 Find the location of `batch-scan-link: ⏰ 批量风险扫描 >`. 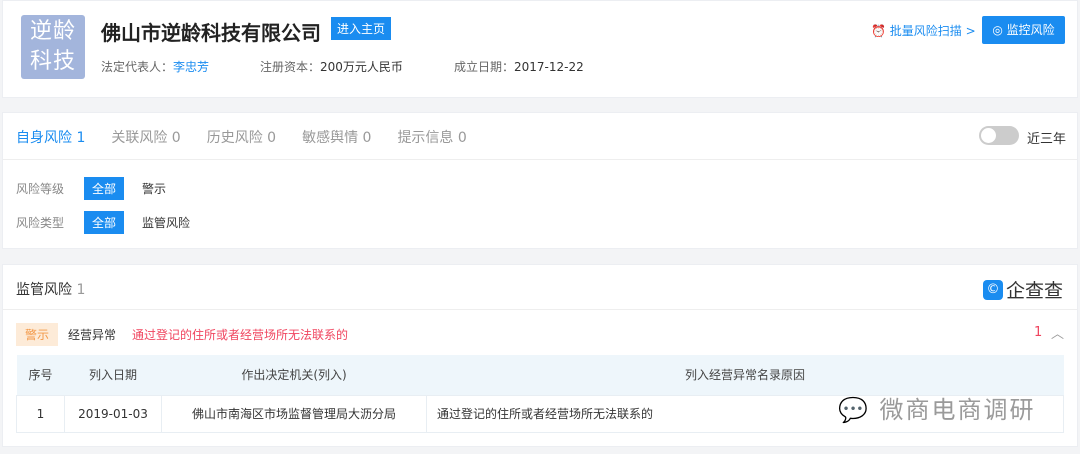

batch-scan-link: ⏰ 批量风险扫描 > is located at coordinates (923, 30).